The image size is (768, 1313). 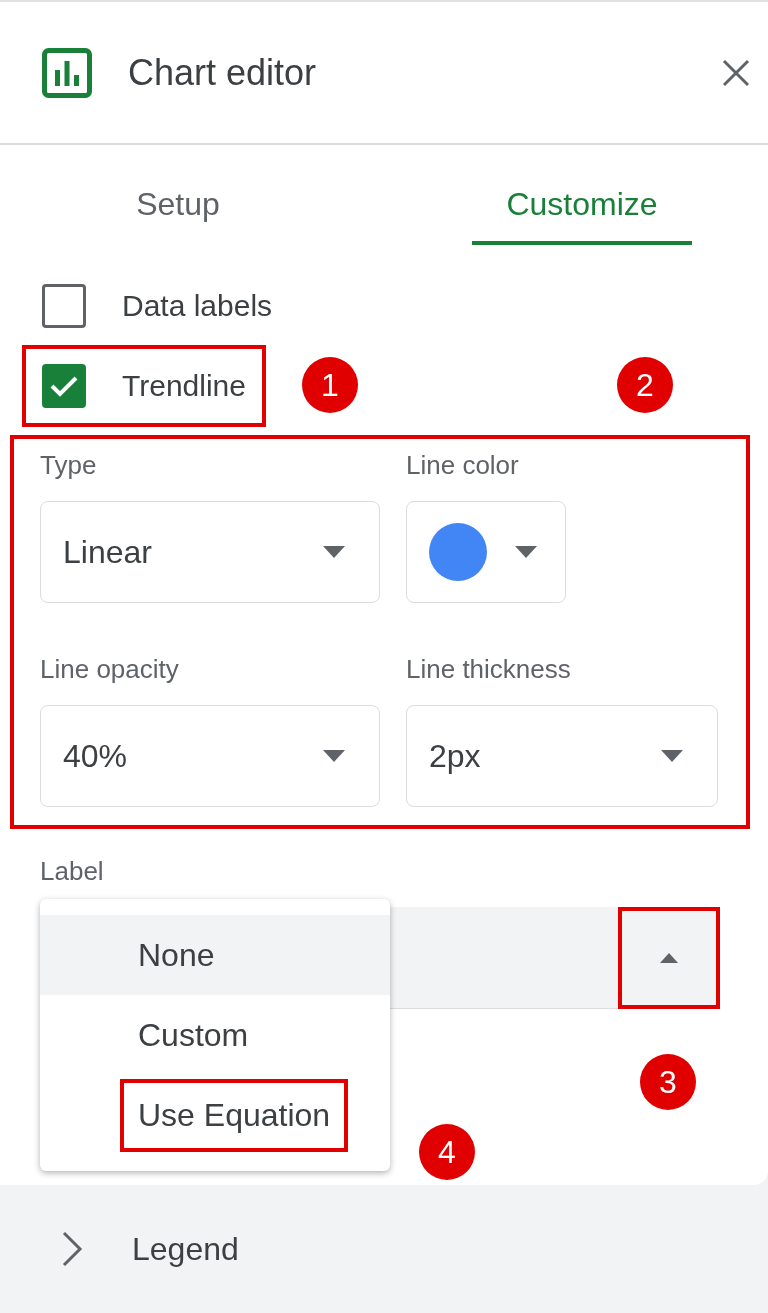 What do you see at coordinates (119, 1249) in the screenshot?
I see `section-header: Legend` at bounding box center [119, 1249].